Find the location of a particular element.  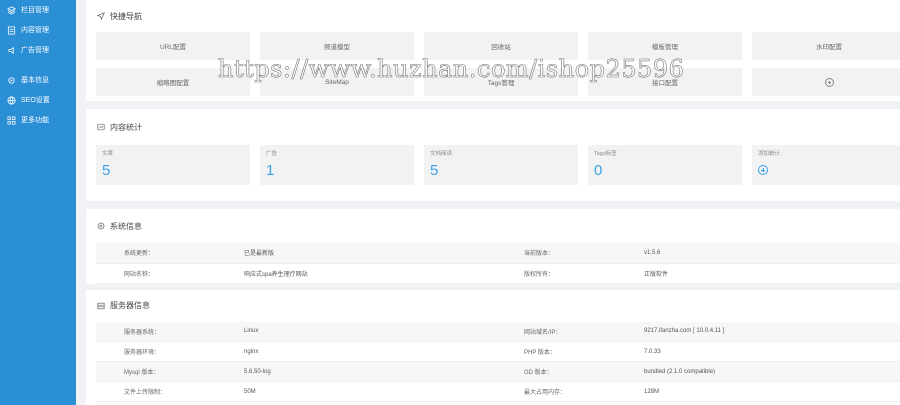

table-row: 服务器环境： nginx PHP 版本： 7.0.33 is located at coordinates (498, 351).